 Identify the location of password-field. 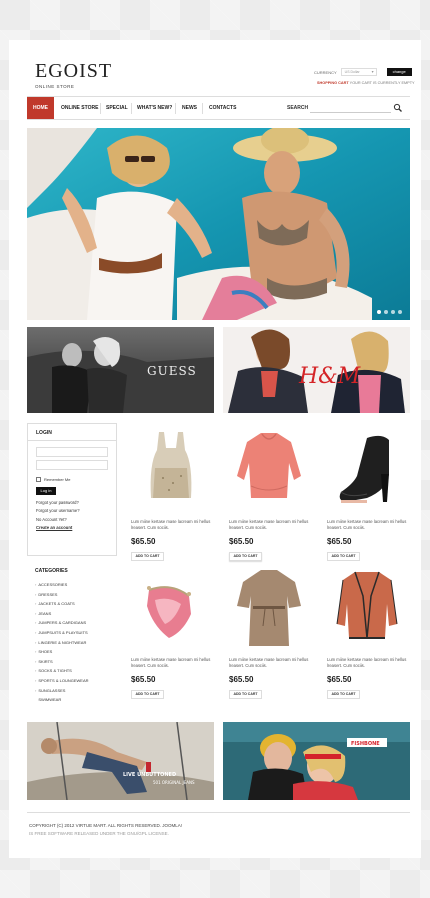
(72, 465).